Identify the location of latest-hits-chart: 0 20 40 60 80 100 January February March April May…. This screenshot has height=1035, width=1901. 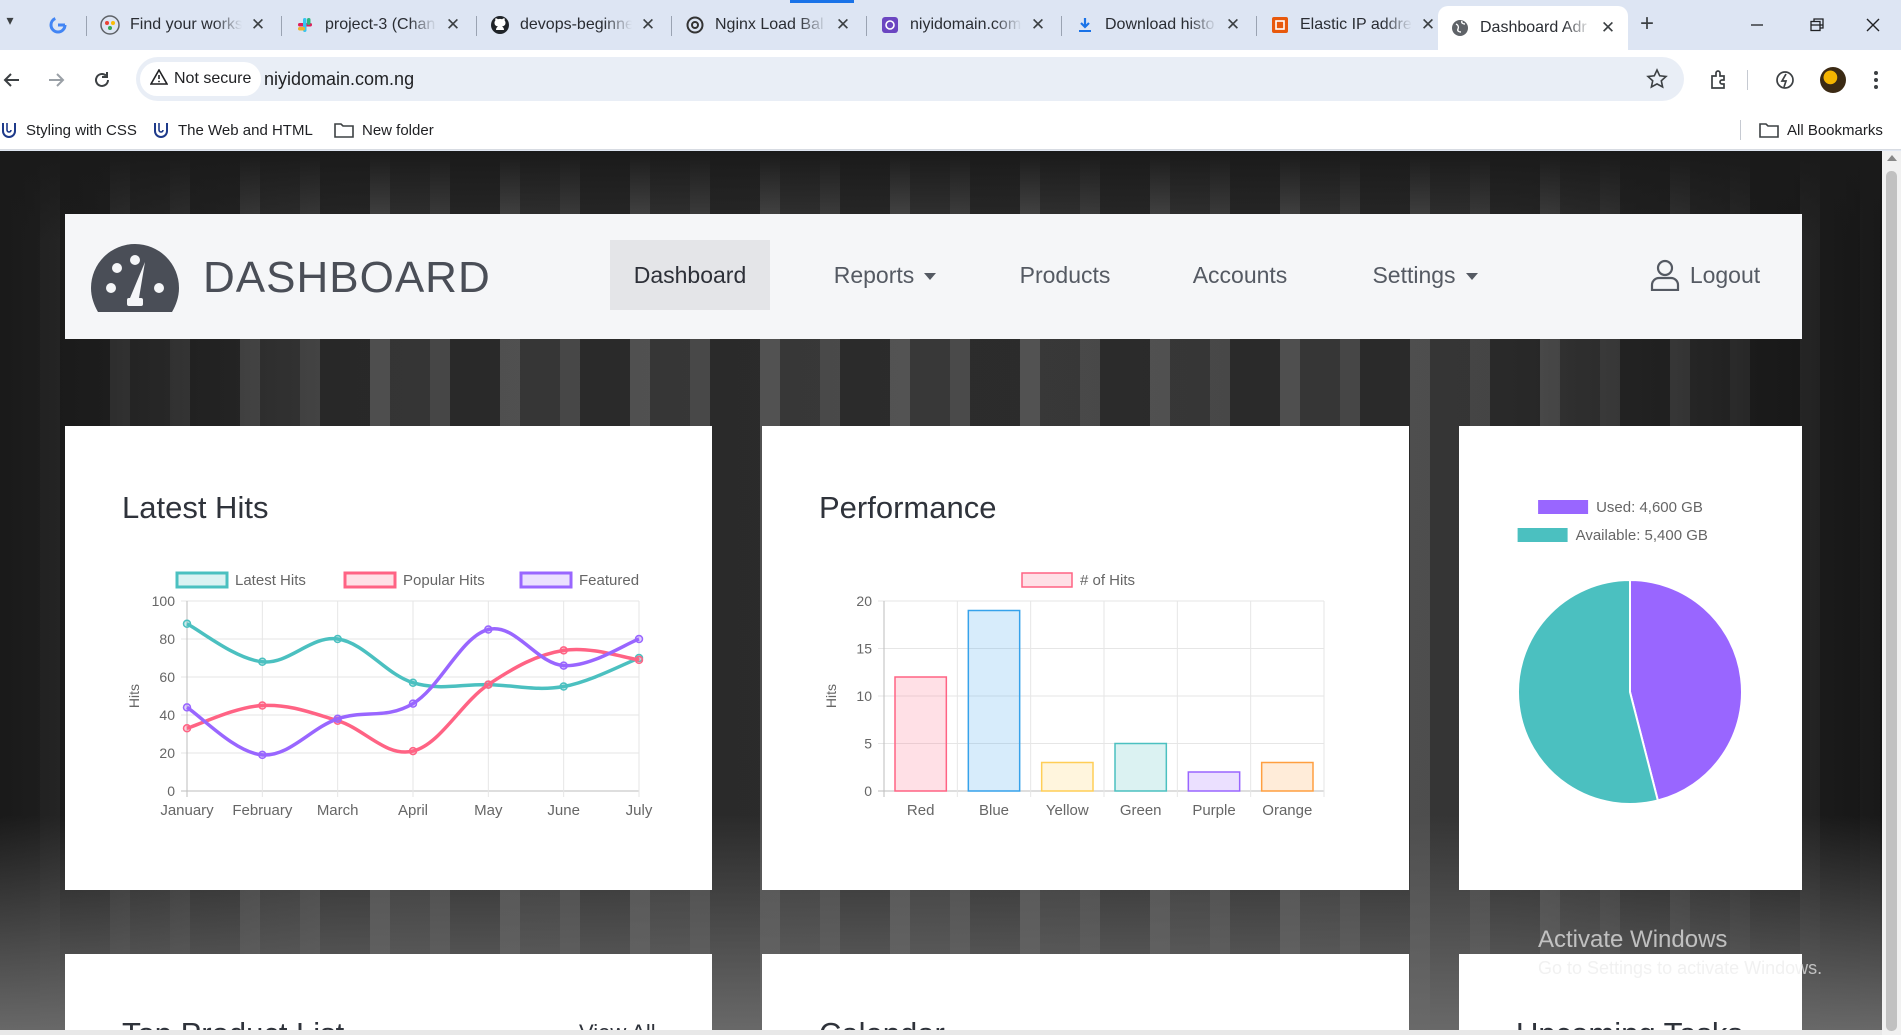
(389, 695).